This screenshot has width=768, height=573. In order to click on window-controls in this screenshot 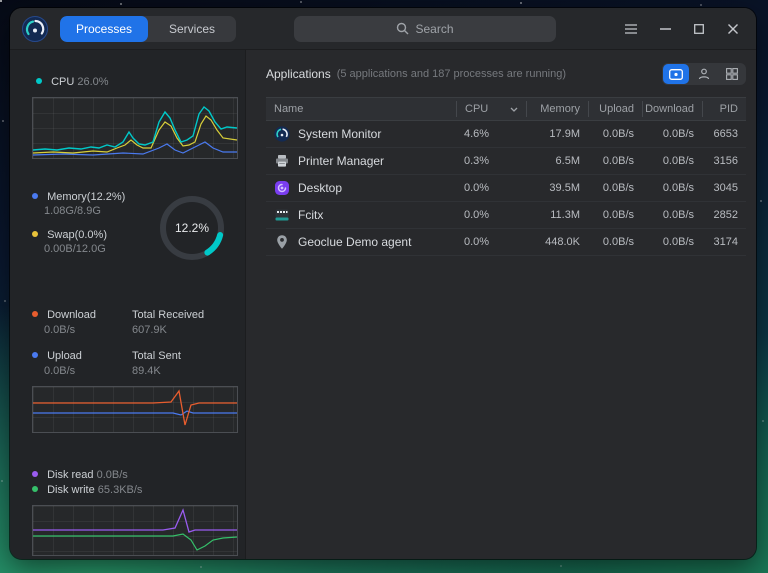, I will do `click(682, 29)`.